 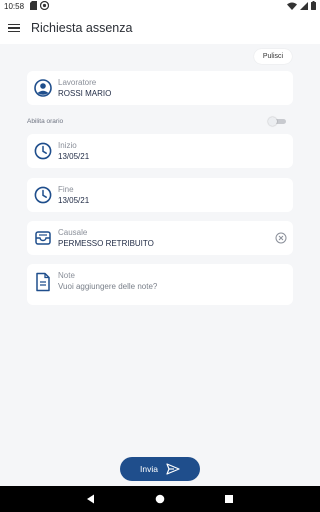 I want to click on note-placeholder: Vuoi aggiungere delle note?, so click(x=108, y=286).